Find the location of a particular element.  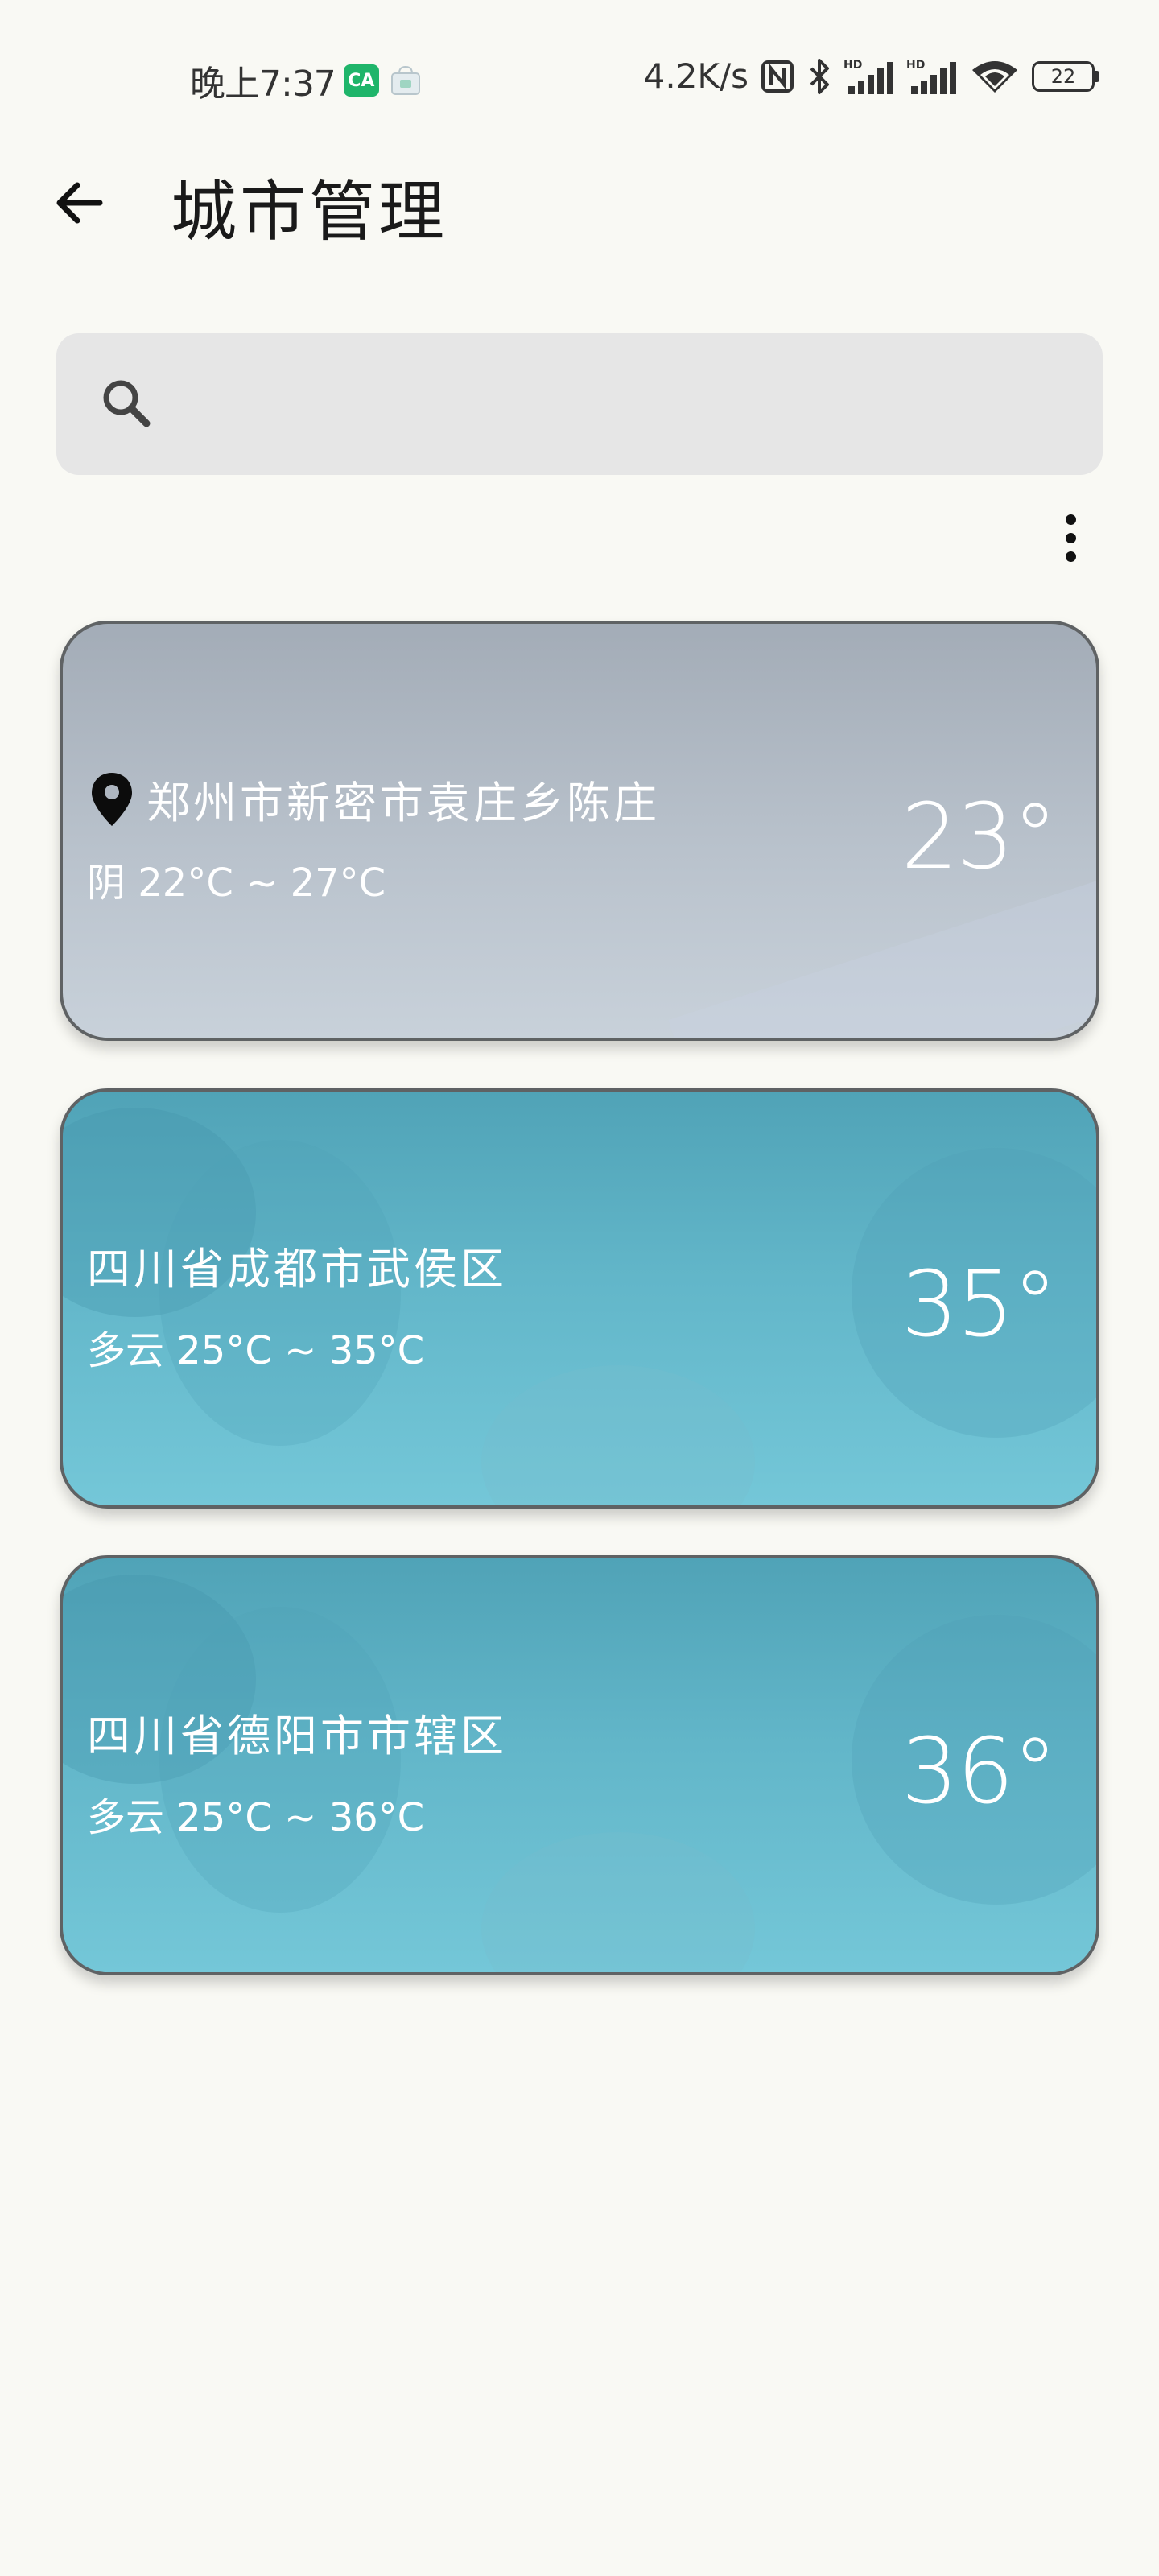

back-button is located at coordinates (79, 203).